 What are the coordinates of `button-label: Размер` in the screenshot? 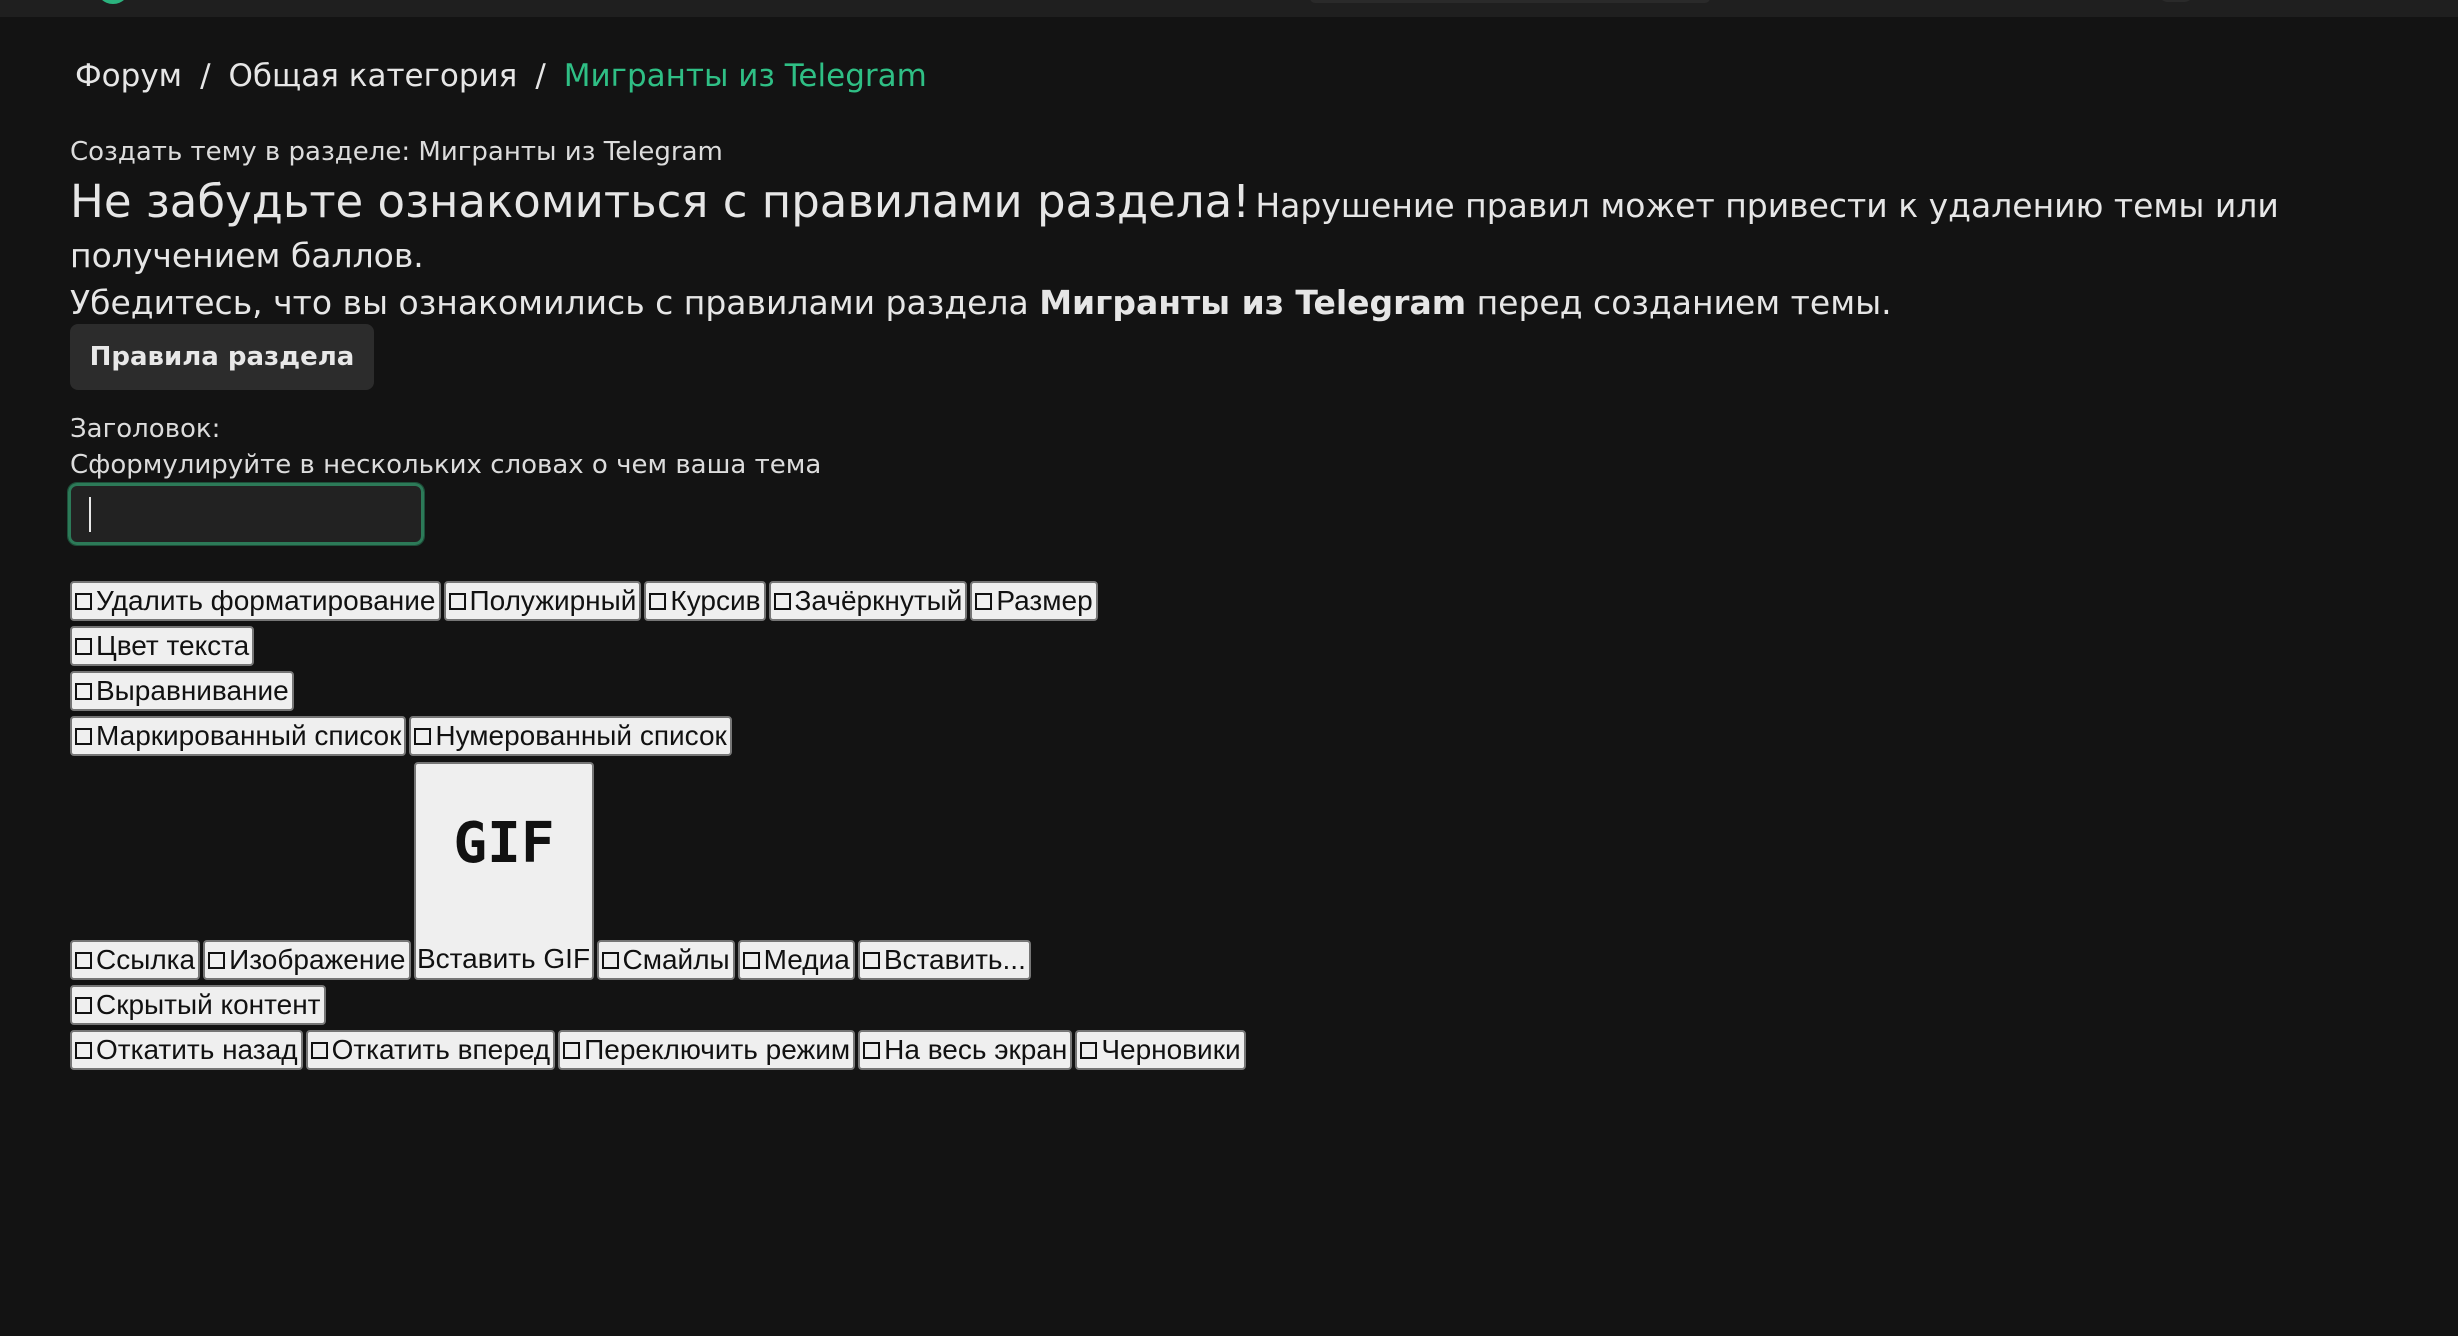 It's located at (1044, 600).